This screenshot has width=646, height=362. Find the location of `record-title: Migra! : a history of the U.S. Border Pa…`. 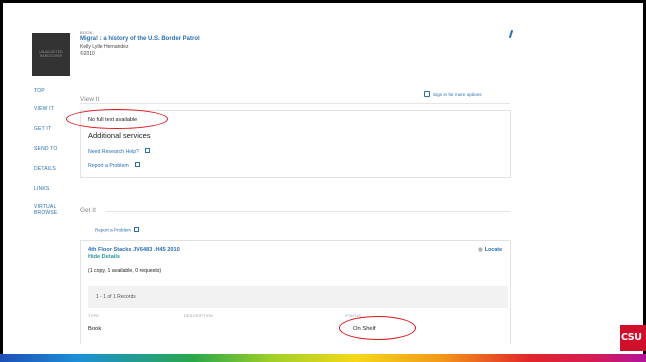

record-title: Migra! : a history of the U.S. Border Pa… is located at coordinates (140, 39).